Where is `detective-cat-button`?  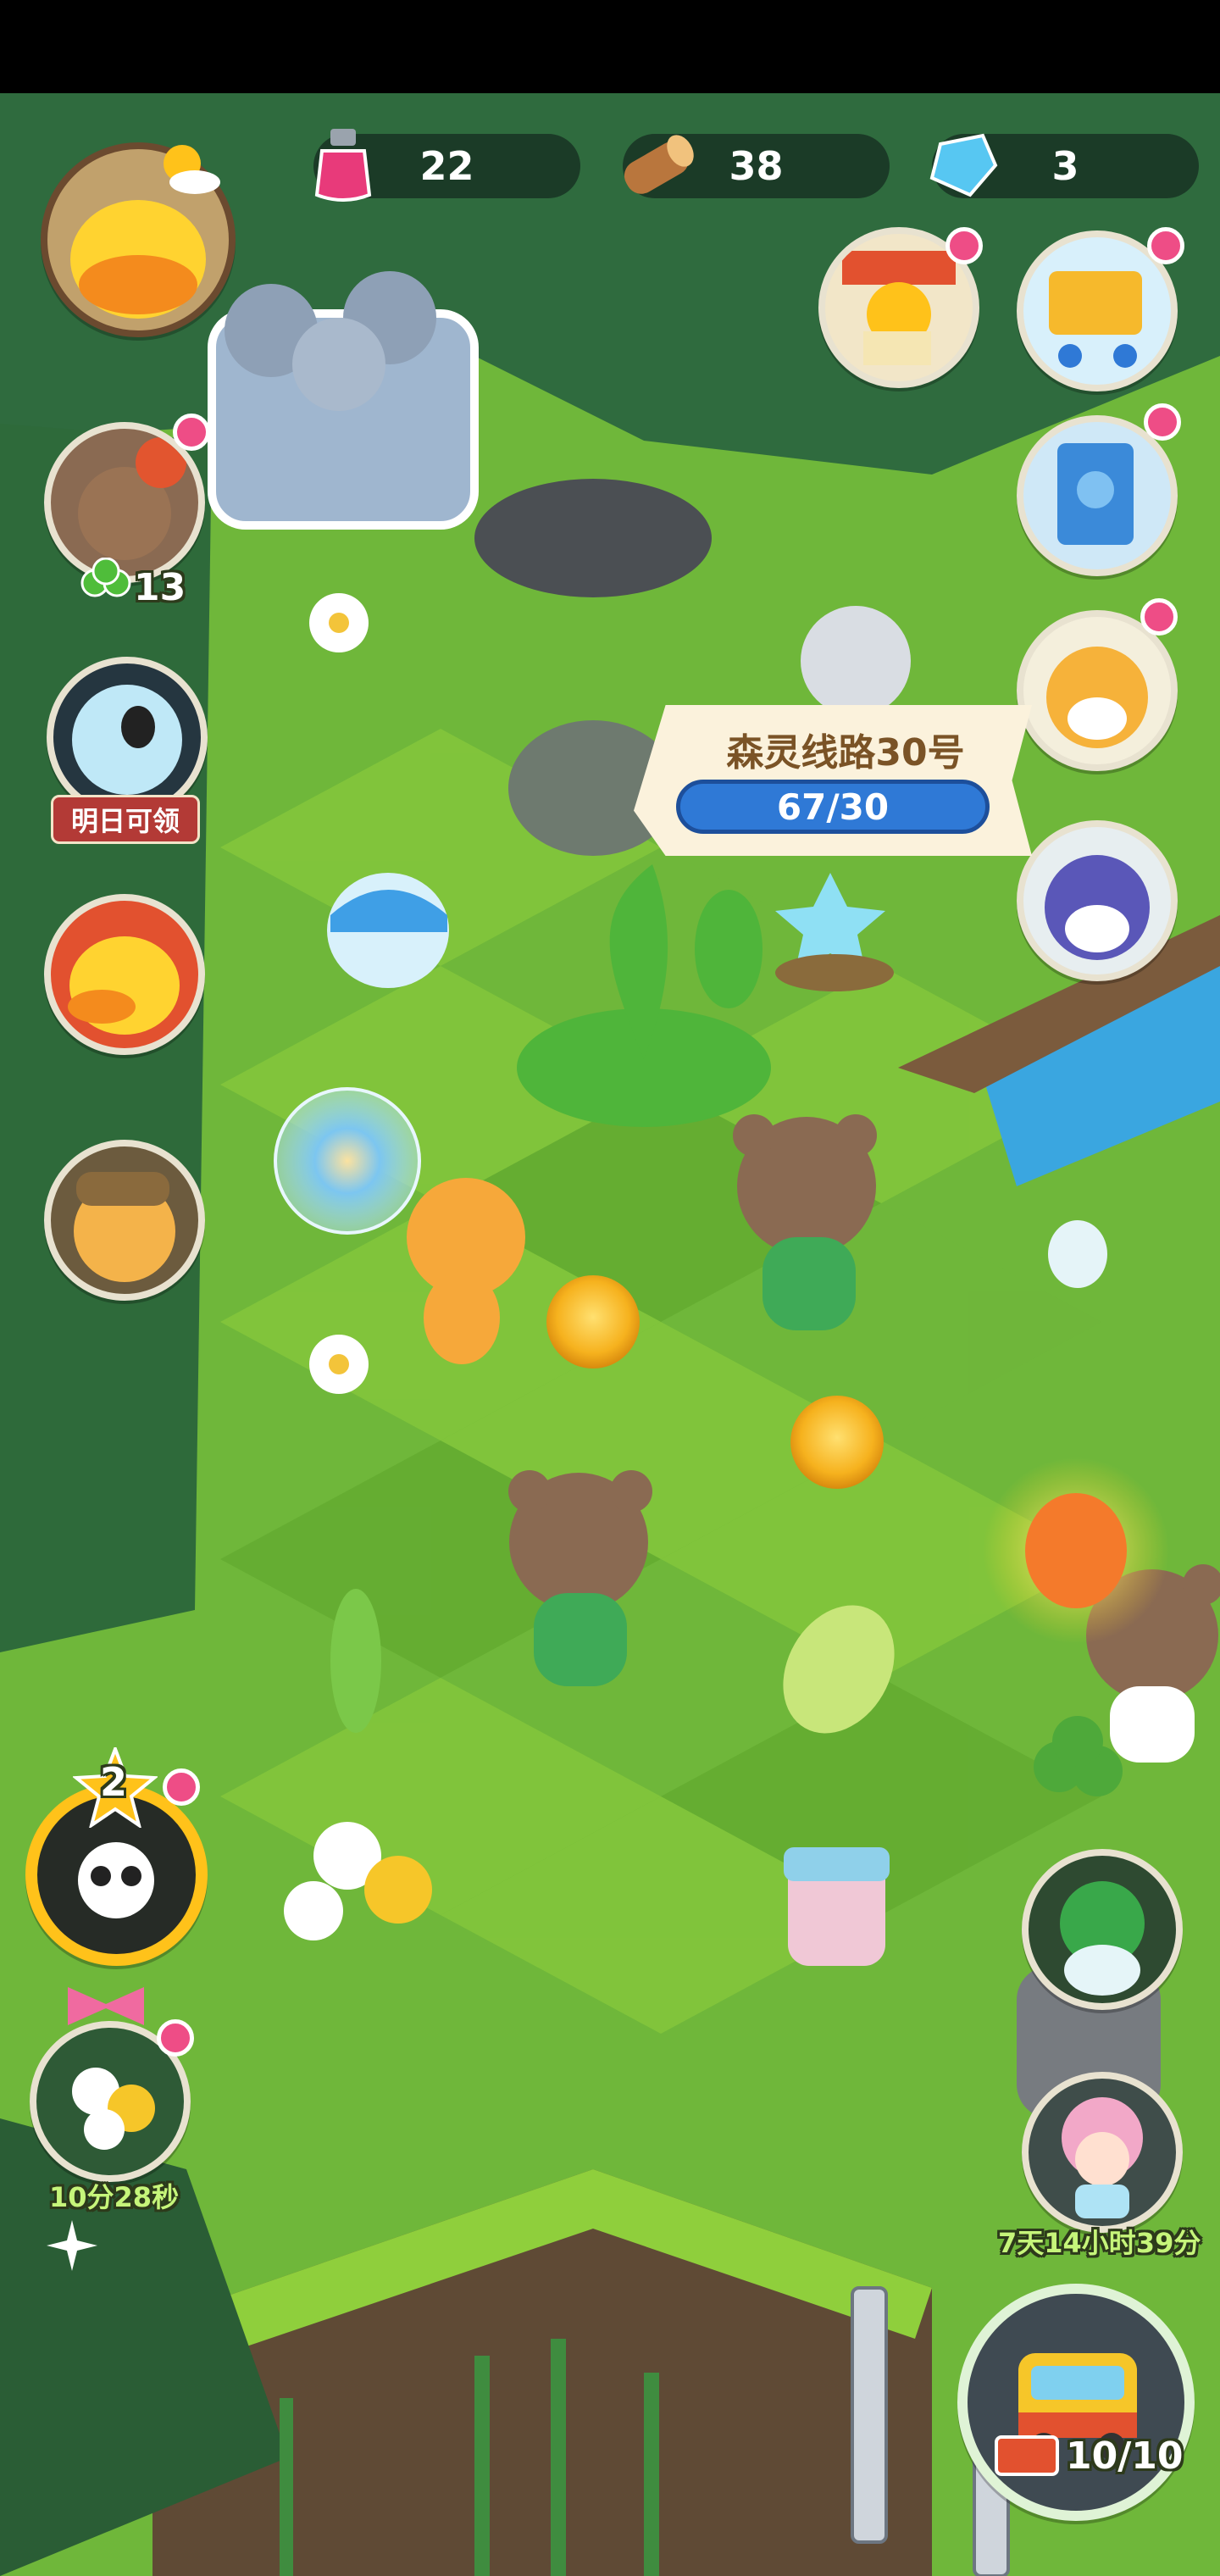 detective-cat-button is located at coordinates (124, 1220).